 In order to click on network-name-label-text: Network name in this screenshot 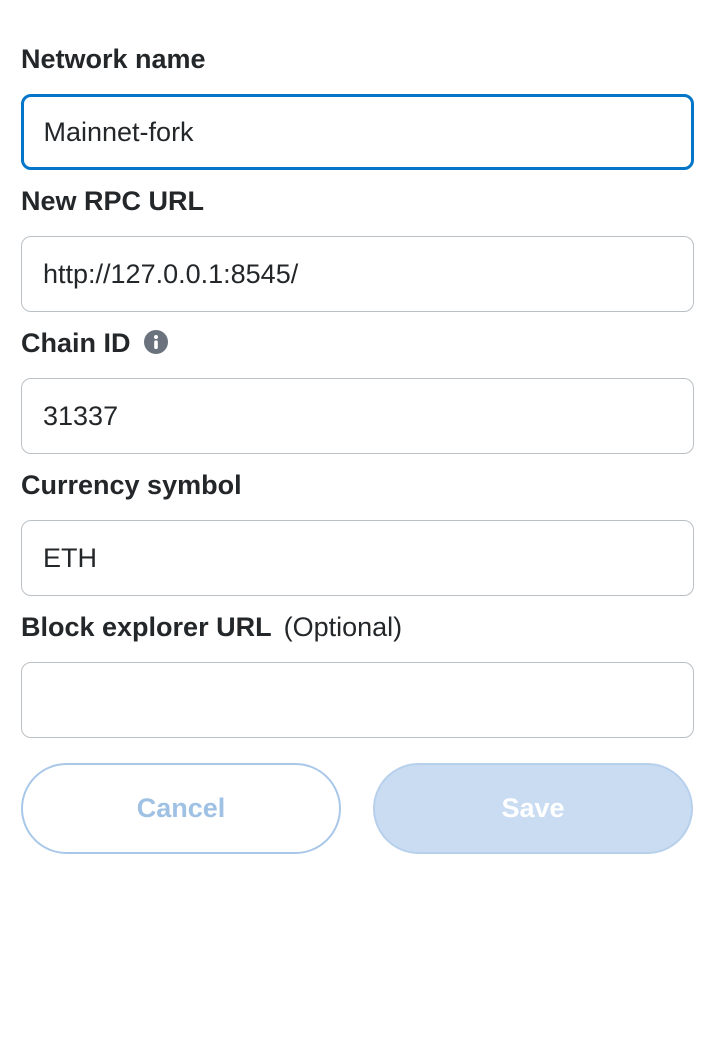, I will do `click(113, 59)`.